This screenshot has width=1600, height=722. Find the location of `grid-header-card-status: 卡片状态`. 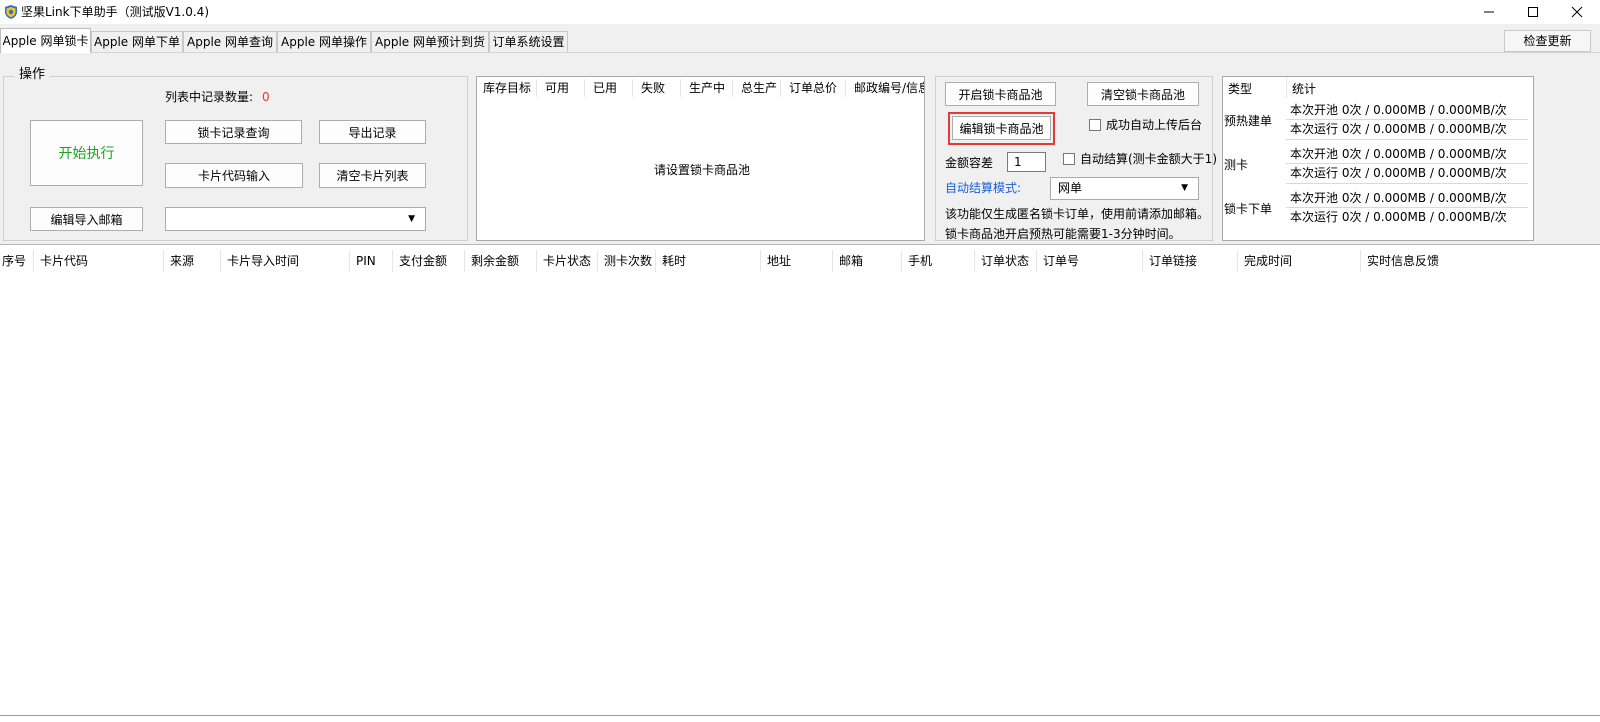

grid-header-card-status: 卡片状态 is located at coordinates (567, 261).